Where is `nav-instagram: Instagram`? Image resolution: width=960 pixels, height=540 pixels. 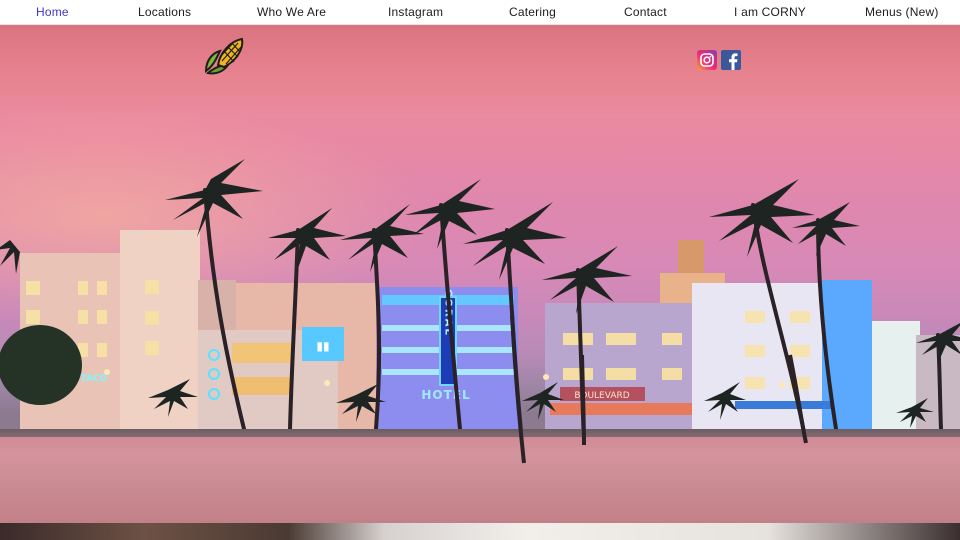
nav-instagram: Instagram is located at coordinates (415, 12).